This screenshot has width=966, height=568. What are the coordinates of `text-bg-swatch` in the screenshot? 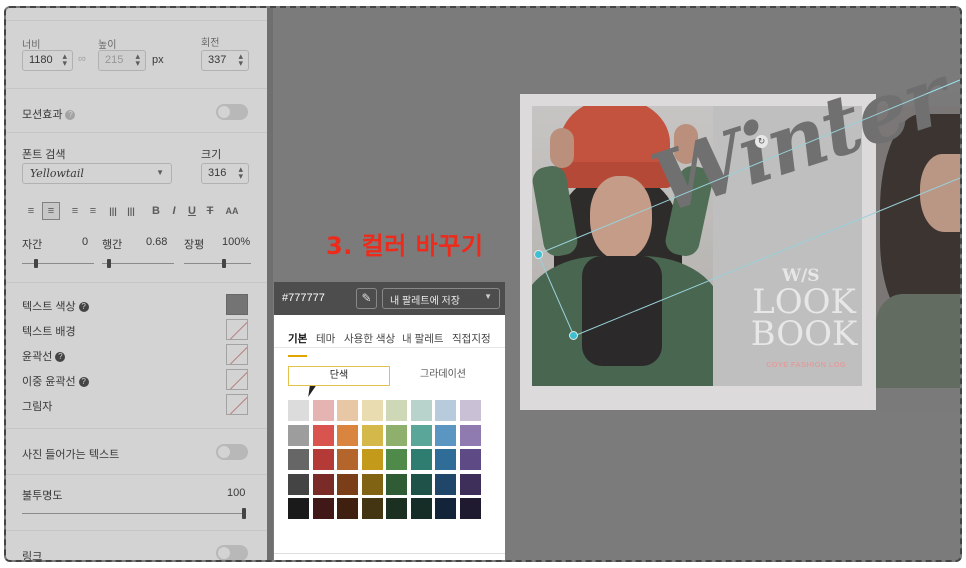 It's located at (237, 329).